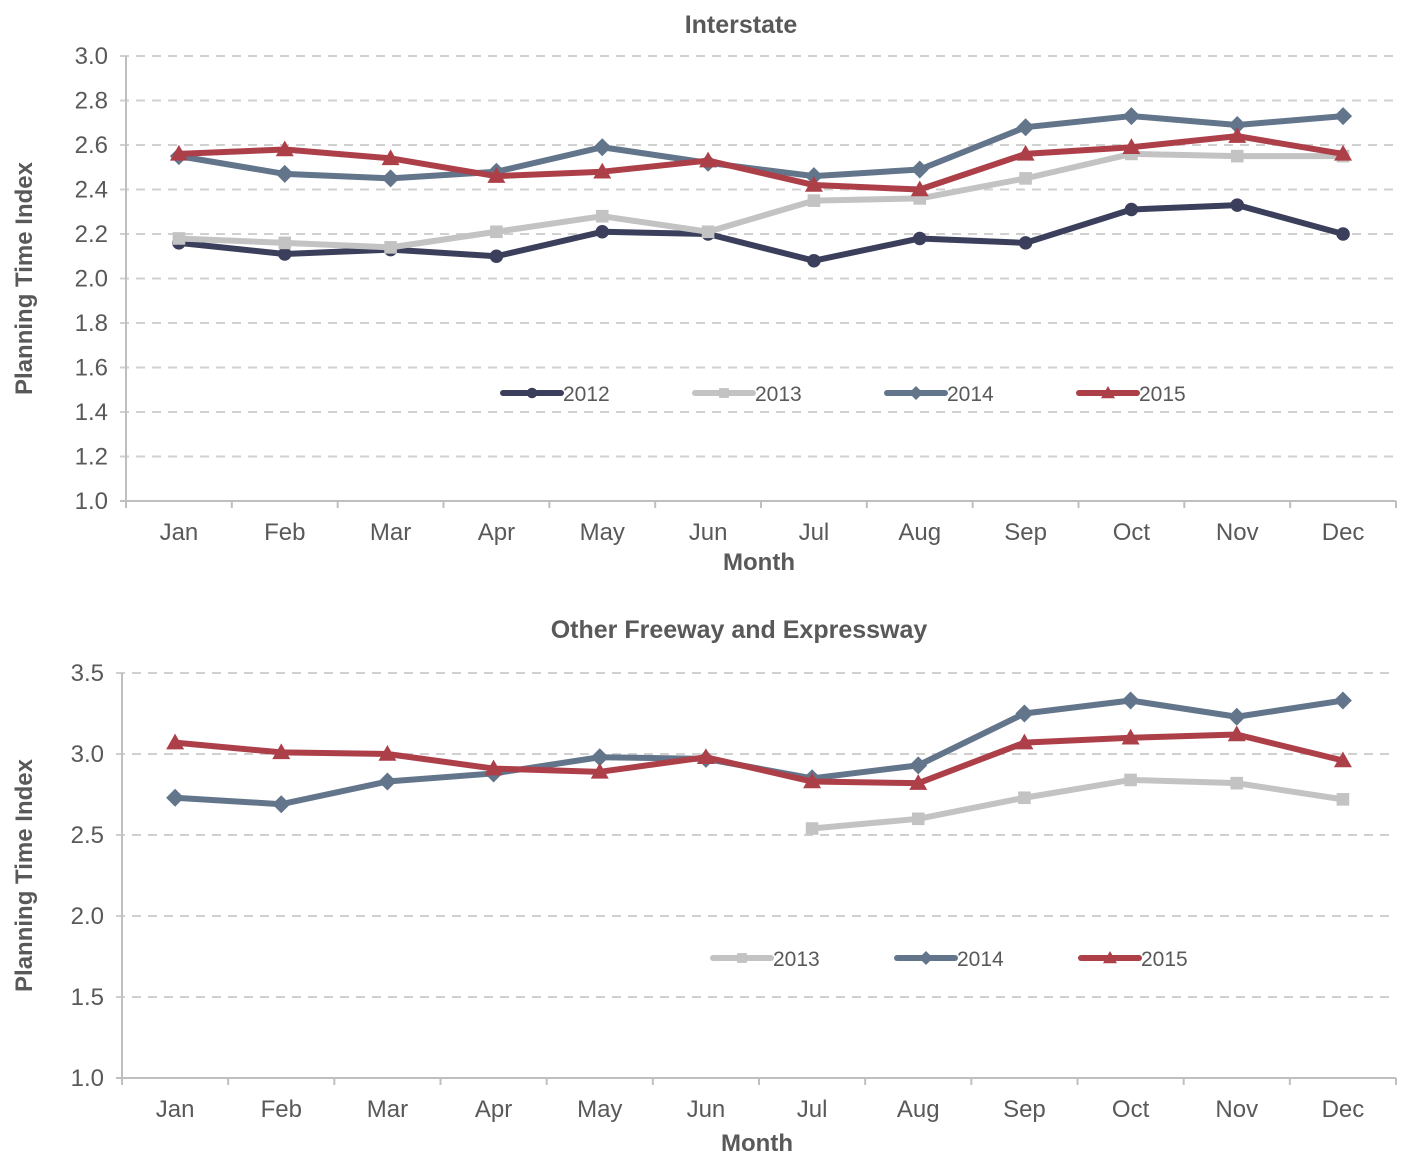 This screenshot has width=1410, height=1166. I want to click on series-line-2013, so click(1077, 804).